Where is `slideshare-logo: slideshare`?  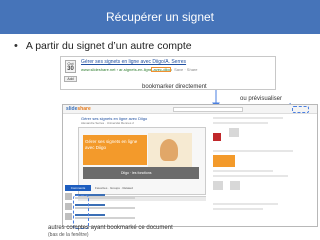 slideshare-logo: slideshare is located at coordinates (78, 109).